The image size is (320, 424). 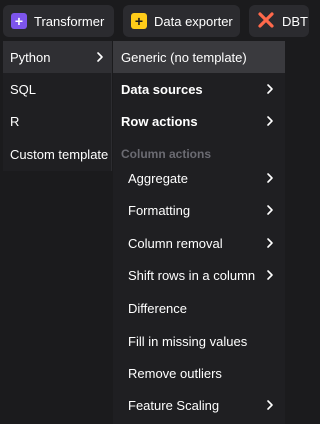 I want to click on menu-item-label: Shift rows in a column, so click(x=192, y=275).